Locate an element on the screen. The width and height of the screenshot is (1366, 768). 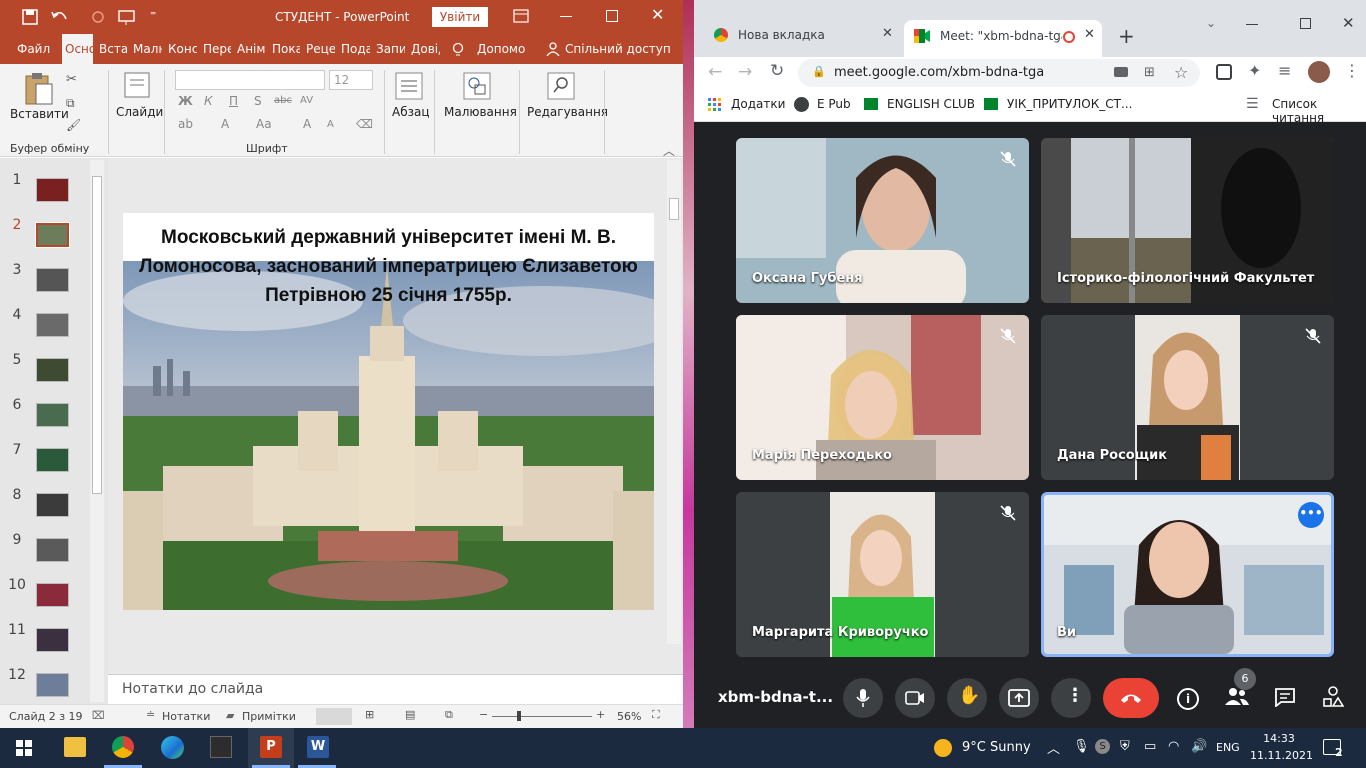
microphone-button is located at coordinates (863, 698).